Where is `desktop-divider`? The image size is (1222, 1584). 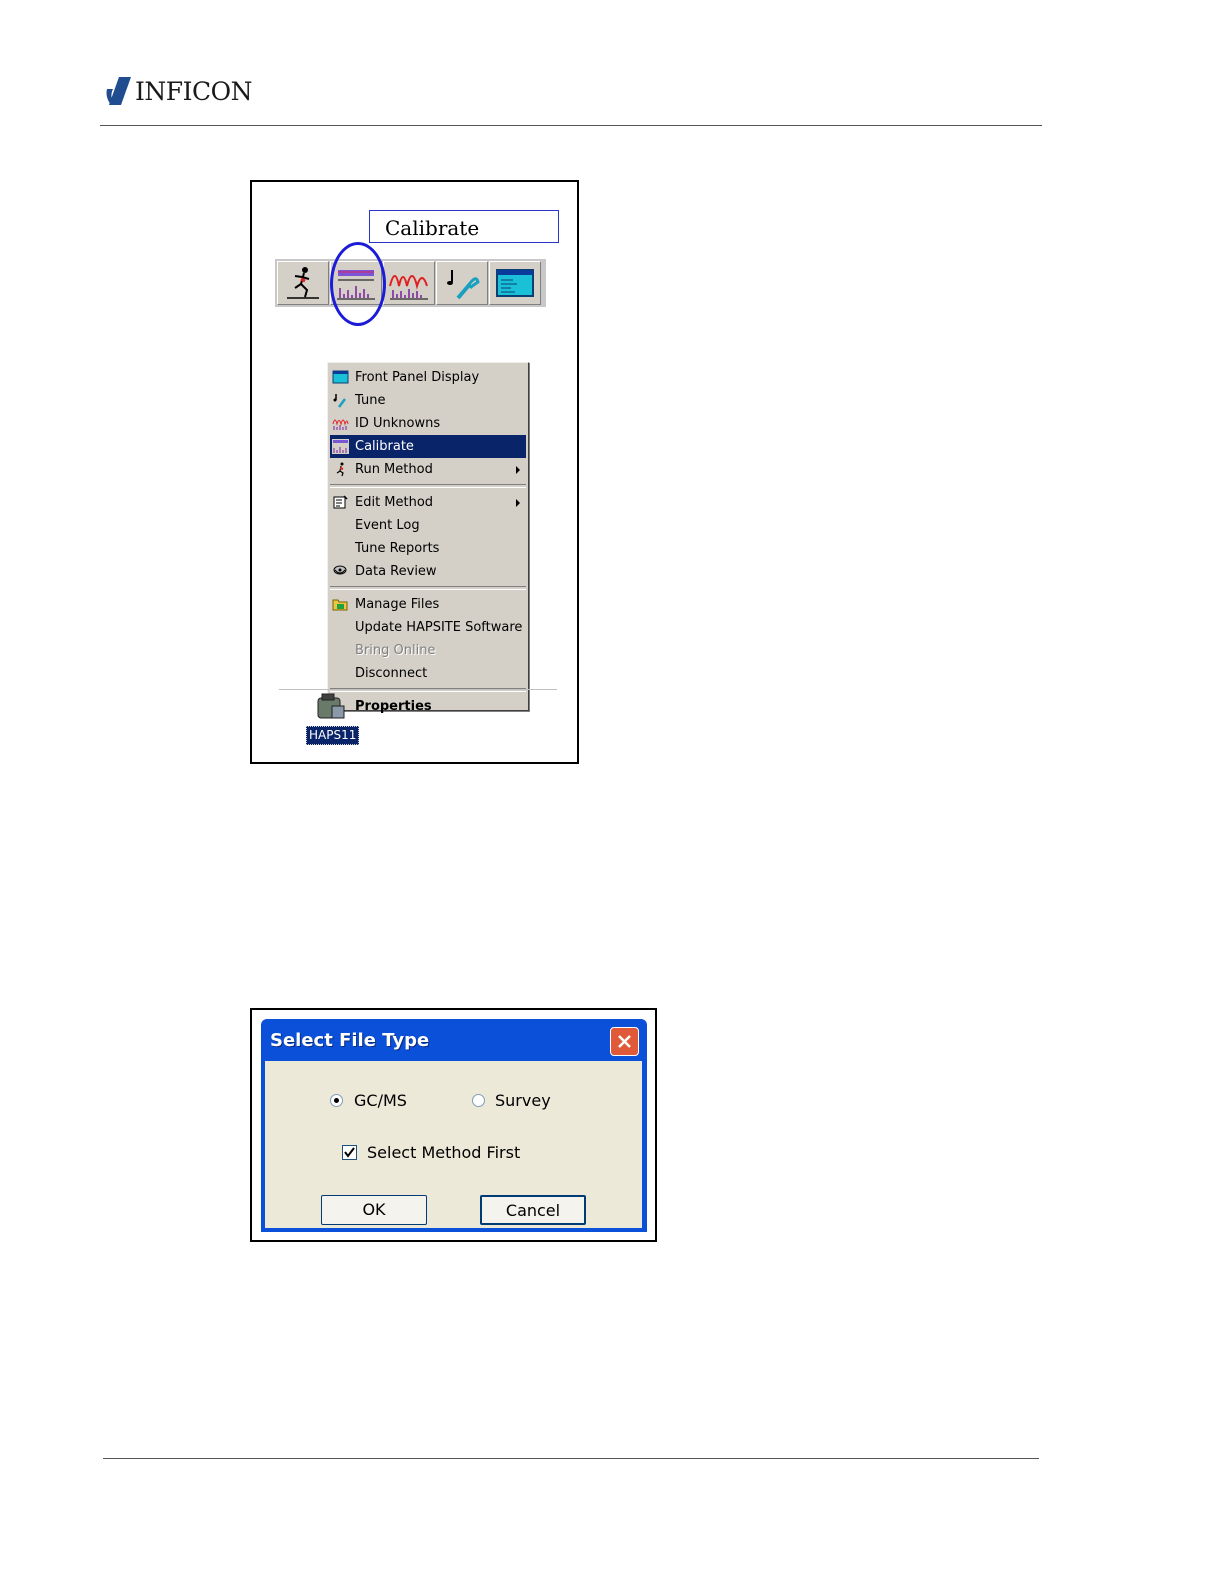
desktop-divider is located at coordinates (418, 689).